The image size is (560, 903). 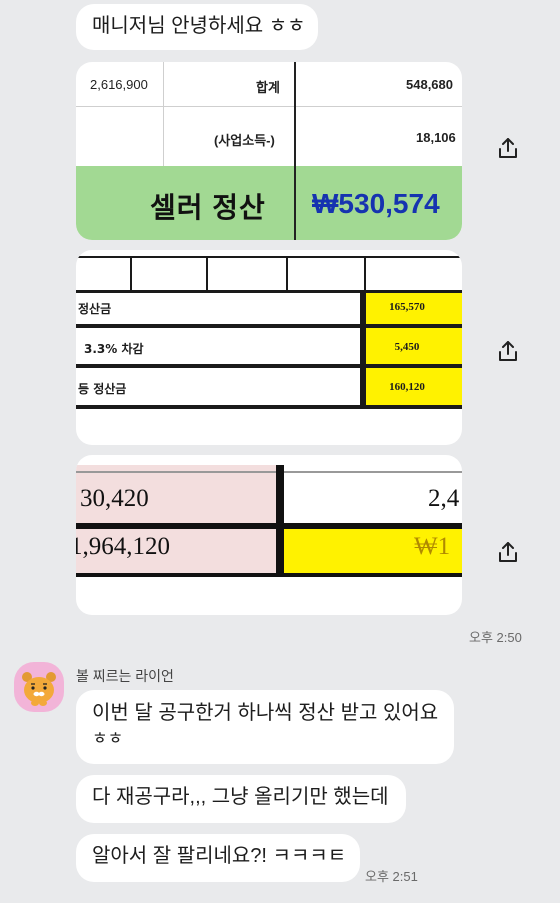 I want to click on sum-value: 548,680, so click(x=429, y=84).